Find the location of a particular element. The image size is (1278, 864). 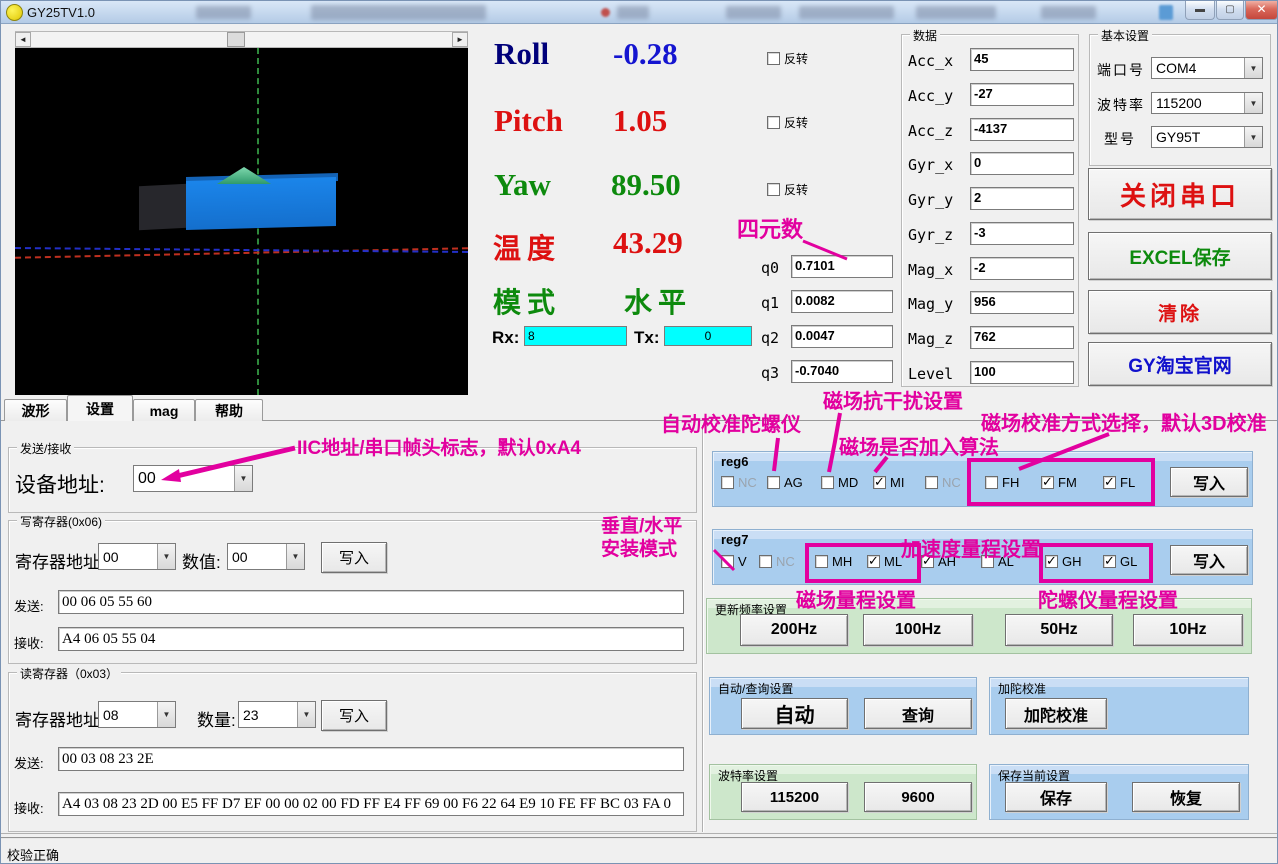

rate-200hz-button: 200Hz is located at coordinates (794, 630).